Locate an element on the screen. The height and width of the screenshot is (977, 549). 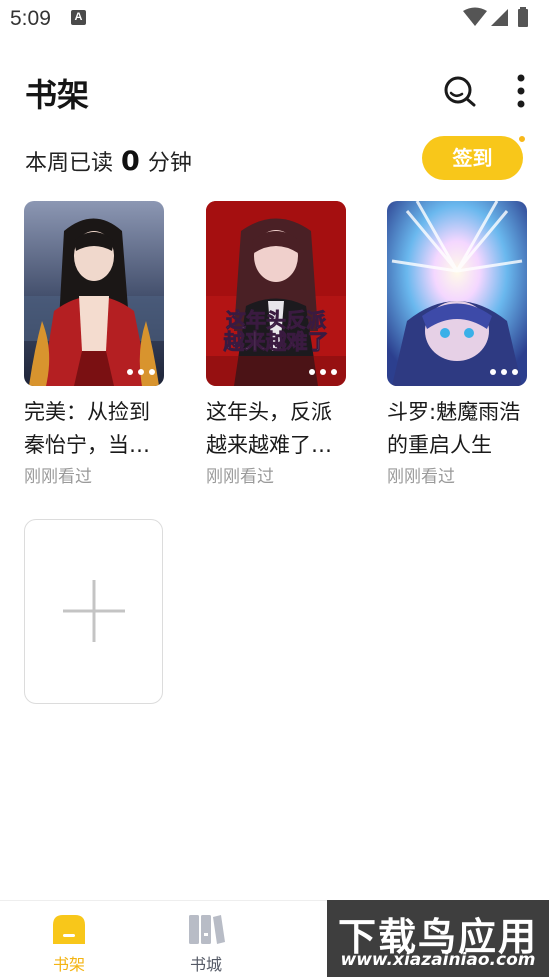
watermark: 下载鸟应用 www.xiazainiao.com is located at coordinates (438, 938).